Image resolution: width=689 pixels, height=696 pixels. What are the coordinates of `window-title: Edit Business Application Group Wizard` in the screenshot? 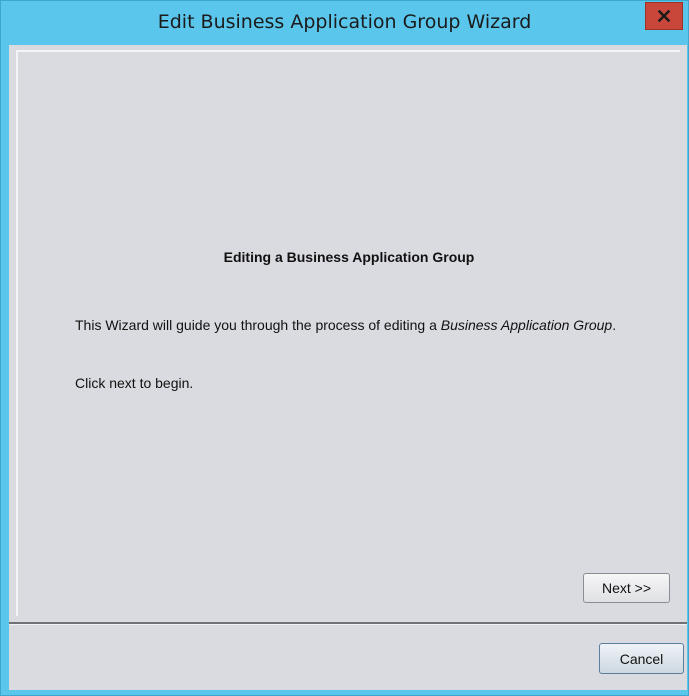 It's located at (344, 22).